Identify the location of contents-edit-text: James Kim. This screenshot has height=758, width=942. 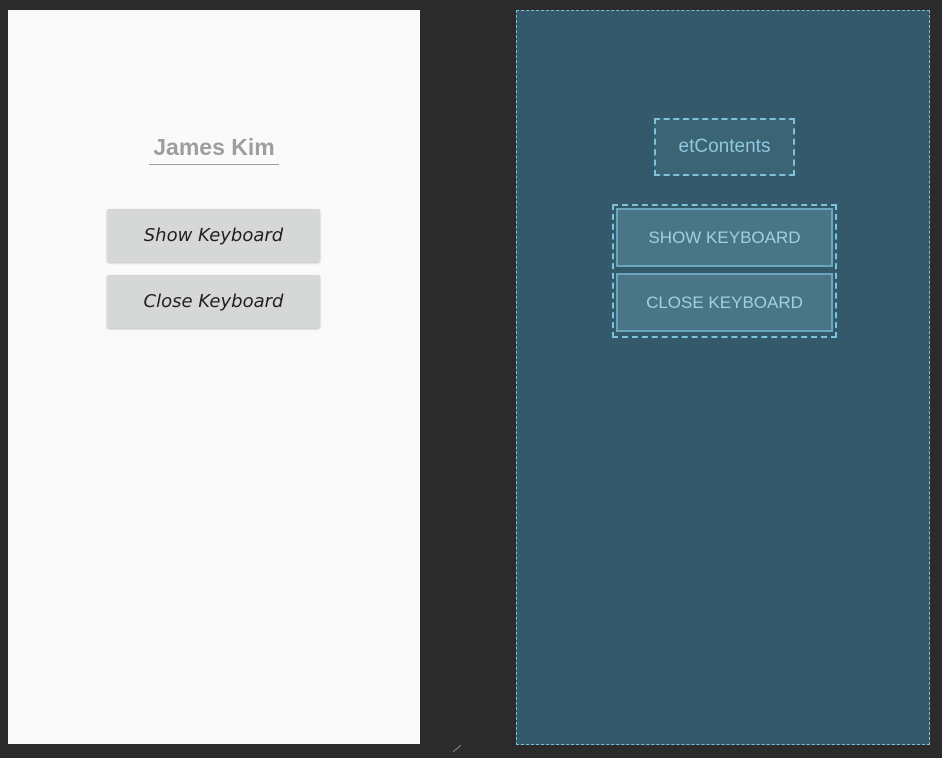
(214, 147).